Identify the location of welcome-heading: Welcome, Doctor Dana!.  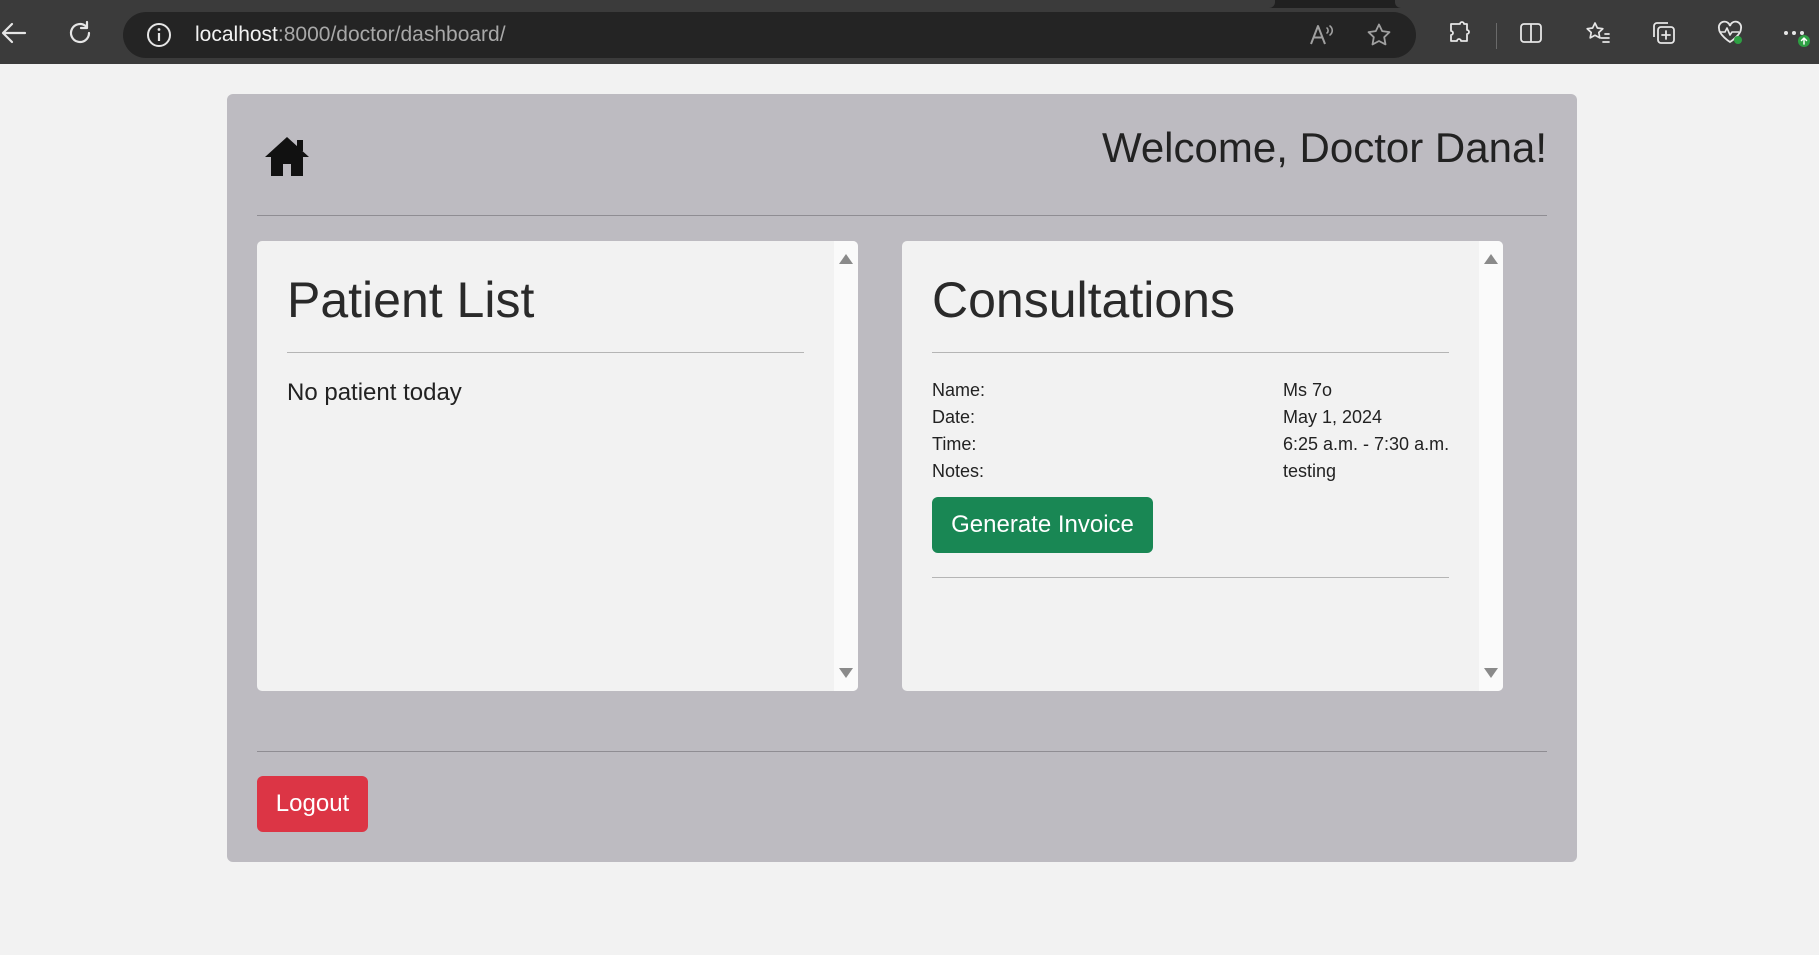
(1324, 147).